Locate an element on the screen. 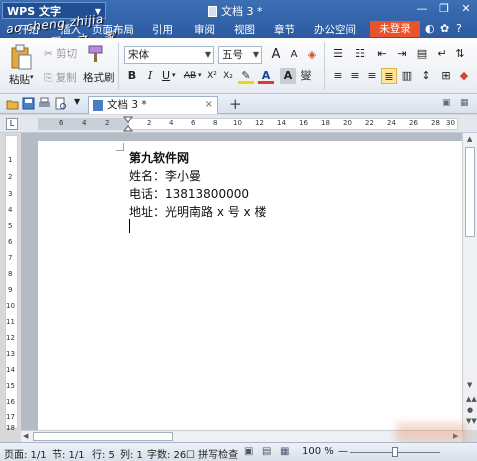 Image resolution: width=477 pixels, height=461 pixels. ruler-tick-label: 6 is located at coordinates (193, 123).